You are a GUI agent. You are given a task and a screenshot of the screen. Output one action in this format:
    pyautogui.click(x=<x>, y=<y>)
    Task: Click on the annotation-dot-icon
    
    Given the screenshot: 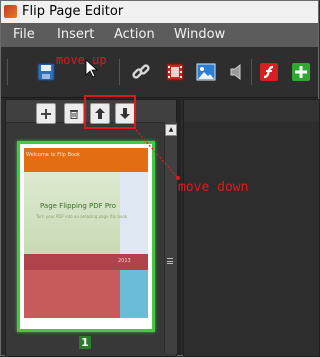 What is the action you would take?
    pyautogui.click(x=178, y=178)
    